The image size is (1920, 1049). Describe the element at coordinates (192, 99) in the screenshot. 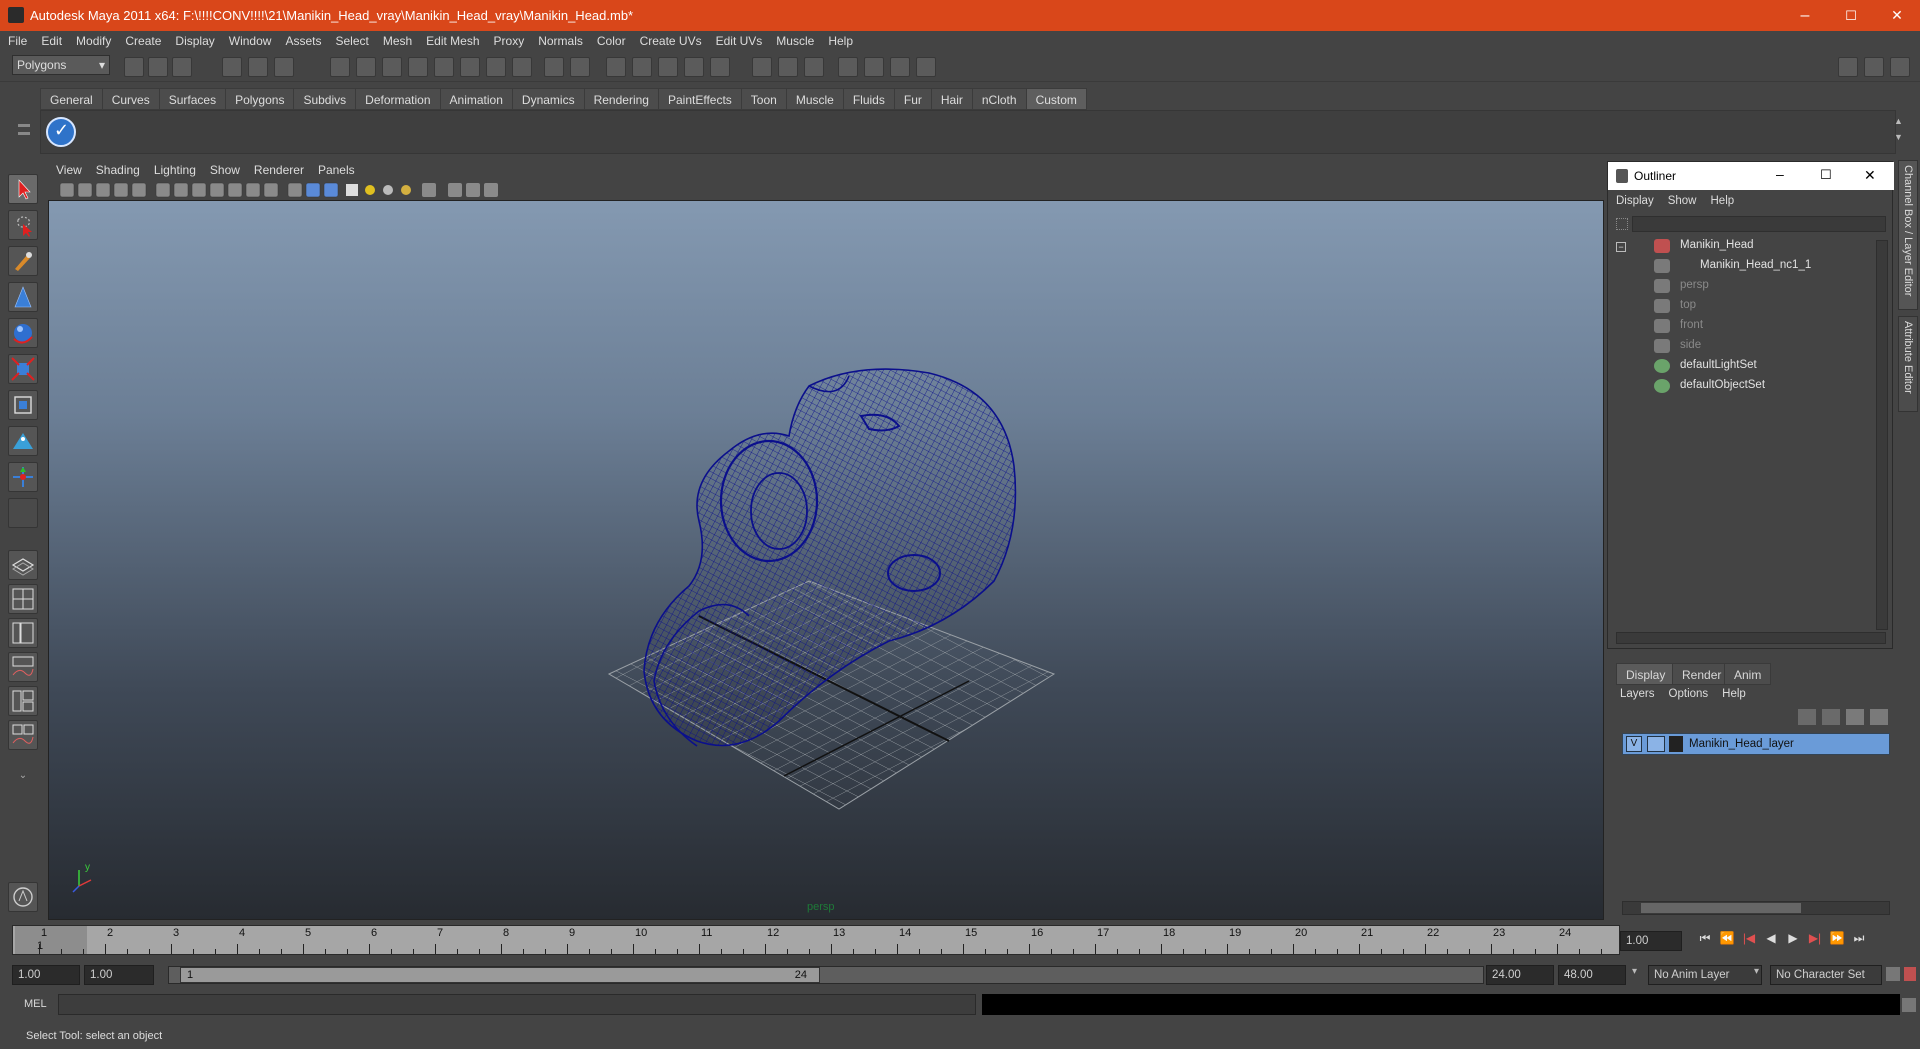

I see `shelf-tab-surfaces: Surfaces` at that location.